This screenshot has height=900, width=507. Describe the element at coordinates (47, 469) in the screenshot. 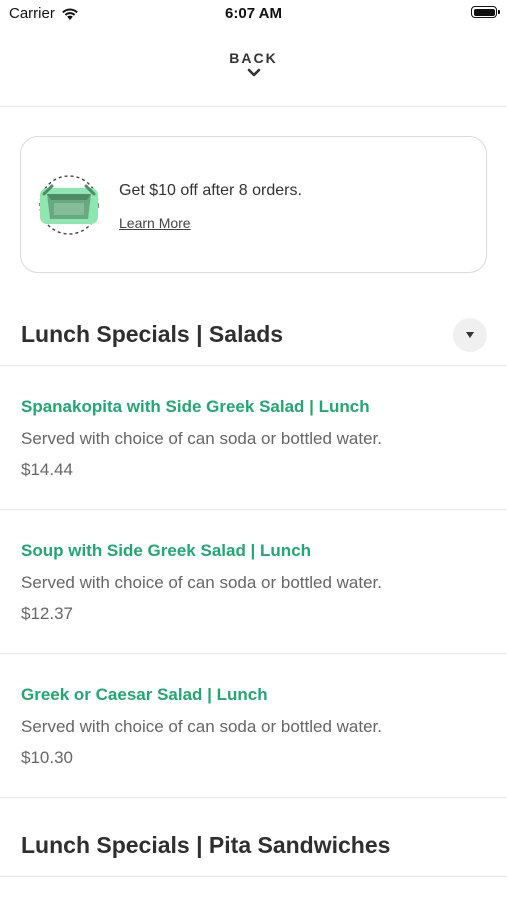

I see `item-price: $14.44` at that location.